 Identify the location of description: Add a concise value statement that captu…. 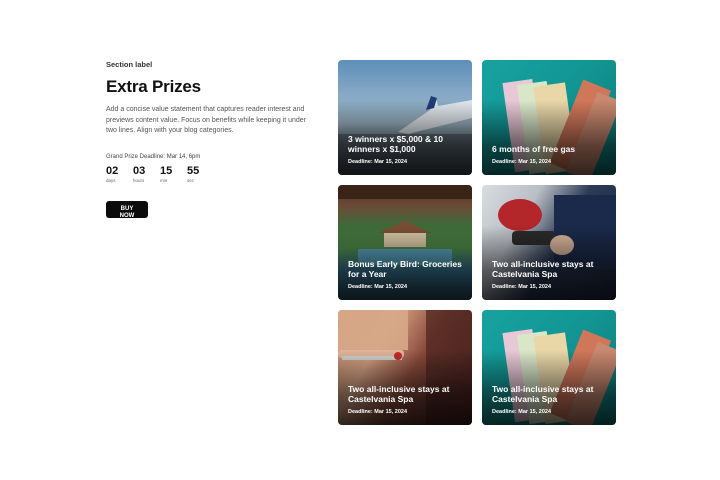
(206, 120).